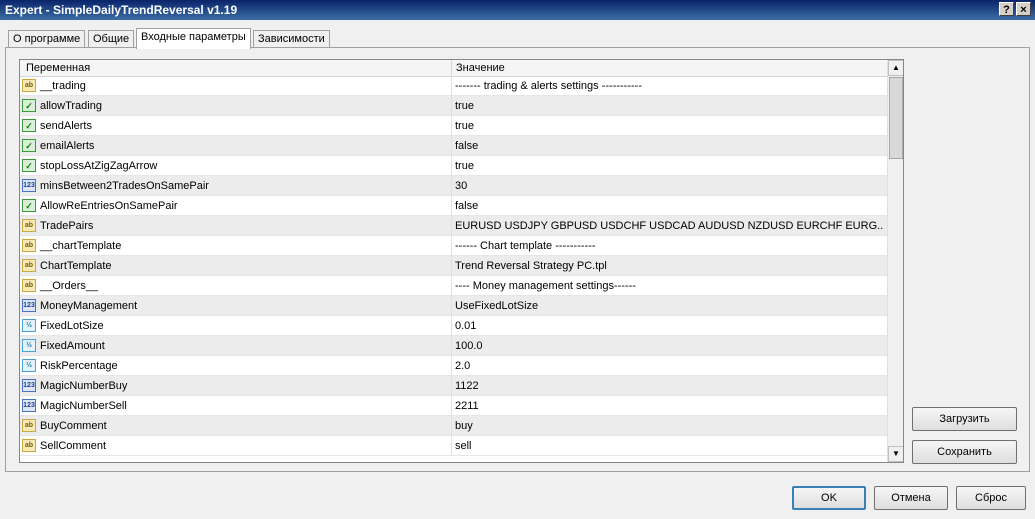  What do you see at coordinates (895, 261) in the screenshot?
I see `vertical-scrollbar: ▲ ▼` at bounding box center [895, 261].